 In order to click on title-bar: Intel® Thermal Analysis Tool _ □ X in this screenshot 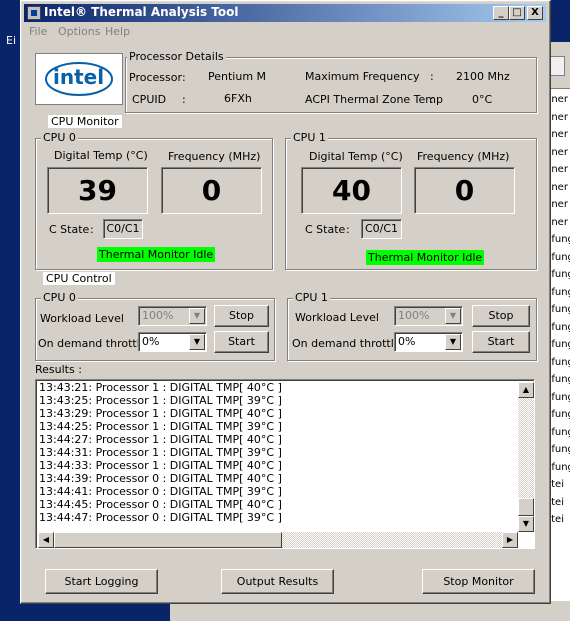, I will do `click(285, 13)`.